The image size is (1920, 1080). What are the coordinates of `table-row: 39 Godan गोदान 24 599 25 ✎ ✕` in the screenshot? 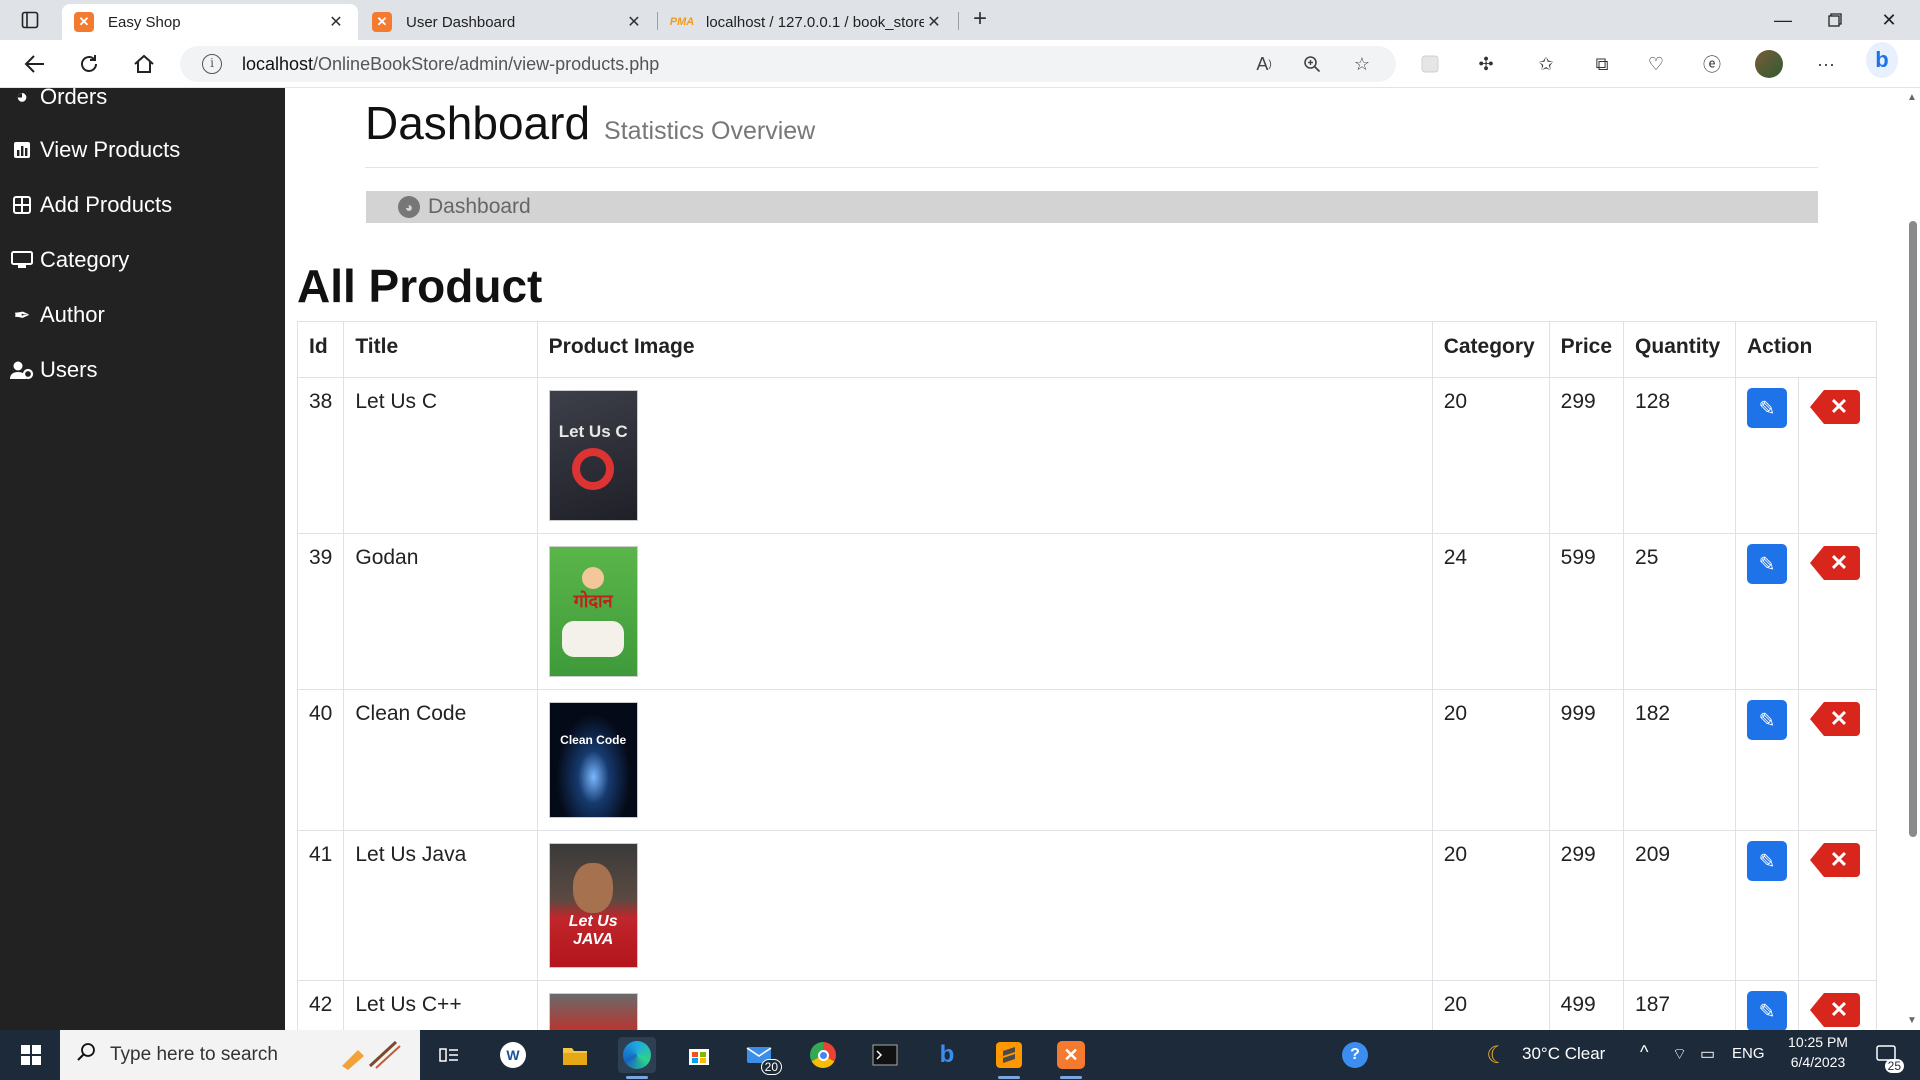 It's located at (1086, 611).